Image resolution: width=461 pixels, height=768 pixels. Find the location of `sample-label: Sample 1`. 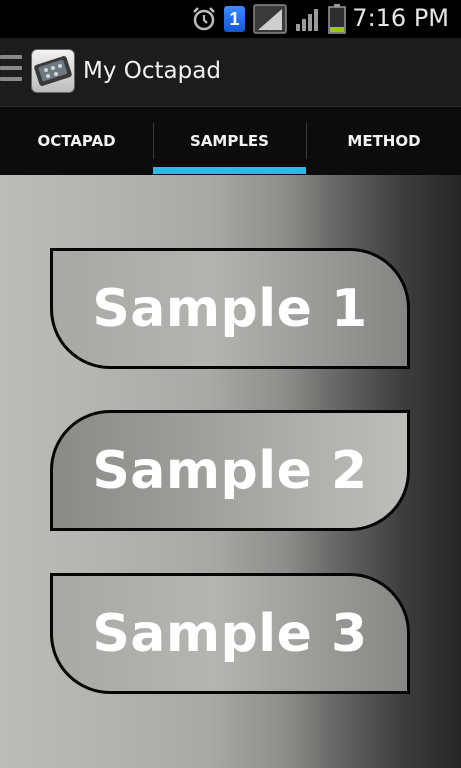

sample-label: Sample 1 is located at coordinates (230, 308).